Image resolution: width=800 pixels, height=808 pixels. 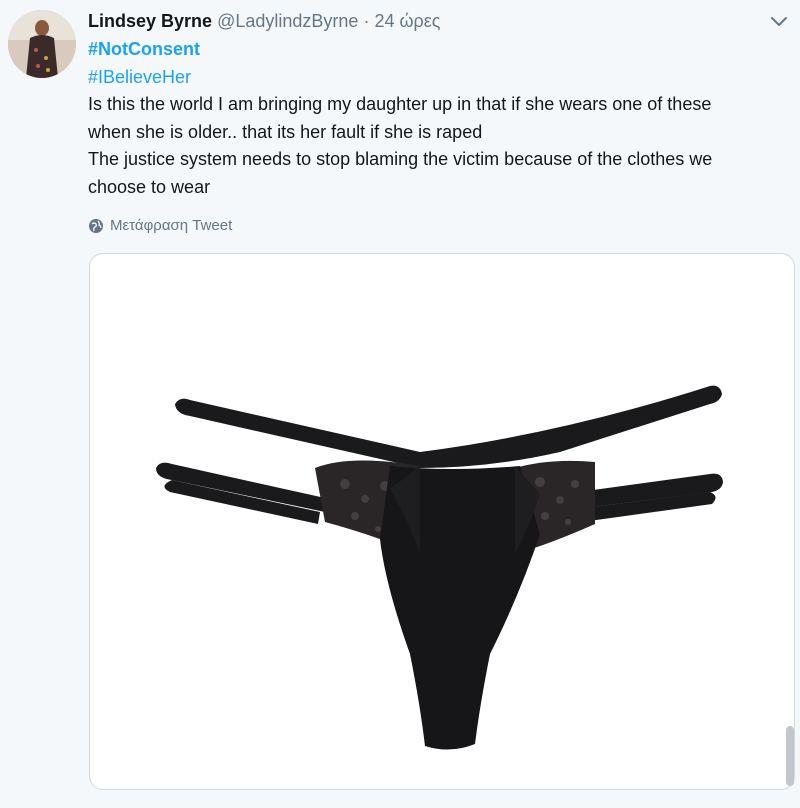 What do you see at coordinates (149, 186) in the screenshot?
I see `tweet-text-line: choose to wear` at bounding box center [149, 186].